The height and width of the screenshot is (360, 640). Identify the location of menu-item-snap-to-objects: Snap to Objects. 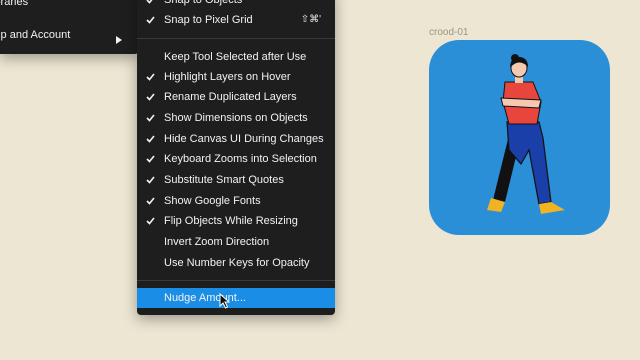
(236, 5).